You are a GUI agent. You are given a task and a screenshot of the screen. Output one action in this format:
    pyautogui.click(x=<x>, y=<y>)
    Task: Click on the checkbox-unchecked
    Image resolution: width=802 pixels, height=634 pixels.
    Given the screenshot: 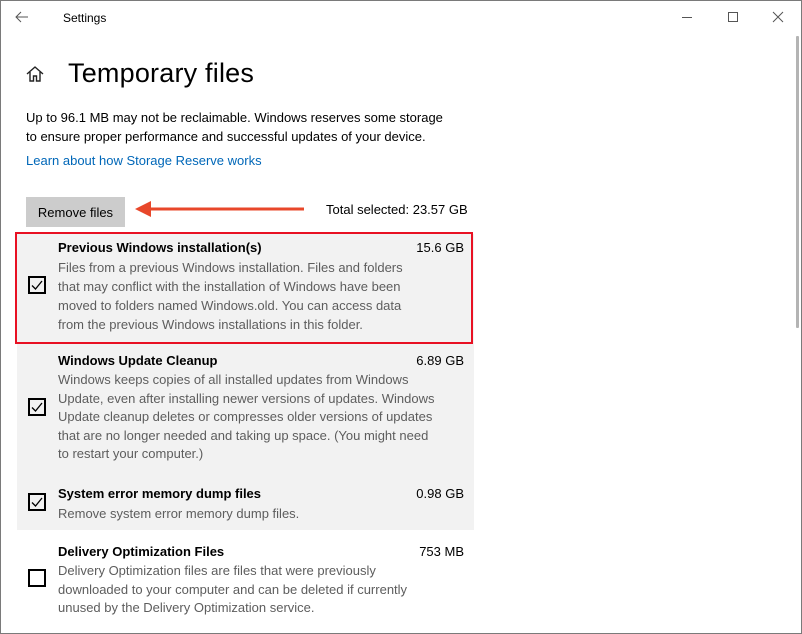 What is the action you would take?
    pyautogui.click(x=37, y=578)
    